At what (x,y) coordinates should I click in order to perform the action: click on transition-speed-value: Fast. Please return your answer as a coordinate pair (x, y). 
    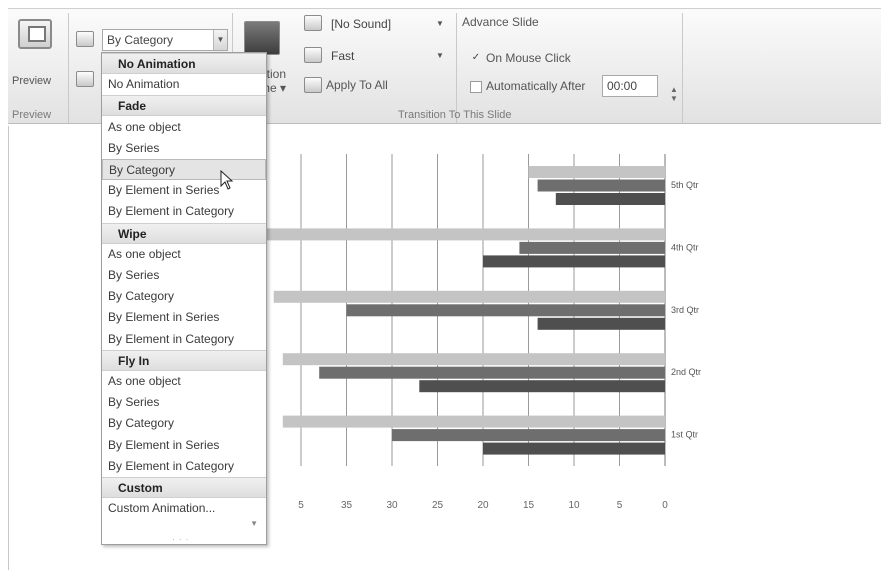
    Looking at the image, I should click on (343, 56).